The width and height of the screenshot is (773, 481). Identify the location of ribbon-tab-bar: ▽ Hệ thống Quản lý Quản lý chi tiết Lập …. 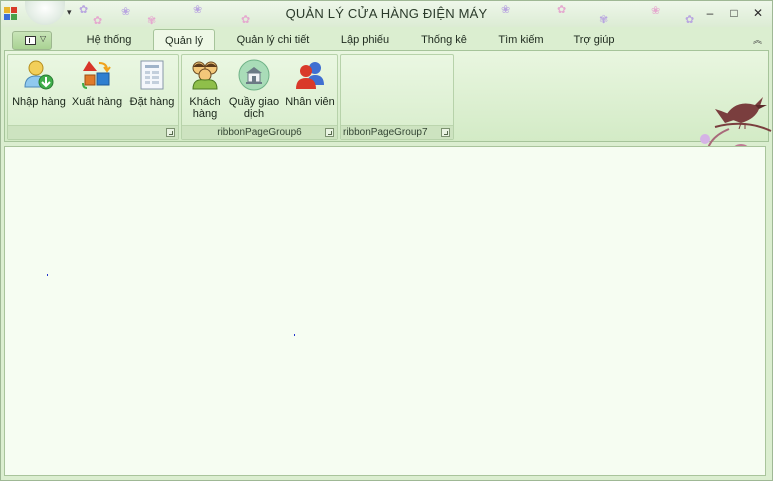
(386, 40).